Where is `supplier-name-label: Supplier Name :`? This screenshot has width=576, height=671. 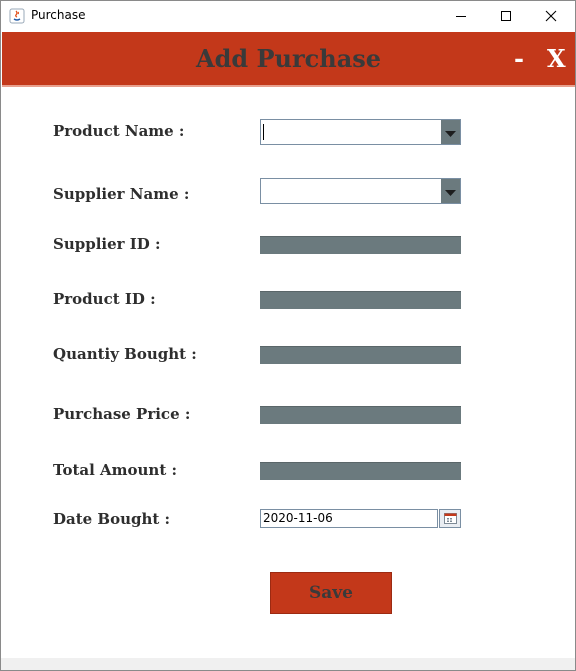
supplier-name-label: Supplier Name : is located at coordinates (121, 194).